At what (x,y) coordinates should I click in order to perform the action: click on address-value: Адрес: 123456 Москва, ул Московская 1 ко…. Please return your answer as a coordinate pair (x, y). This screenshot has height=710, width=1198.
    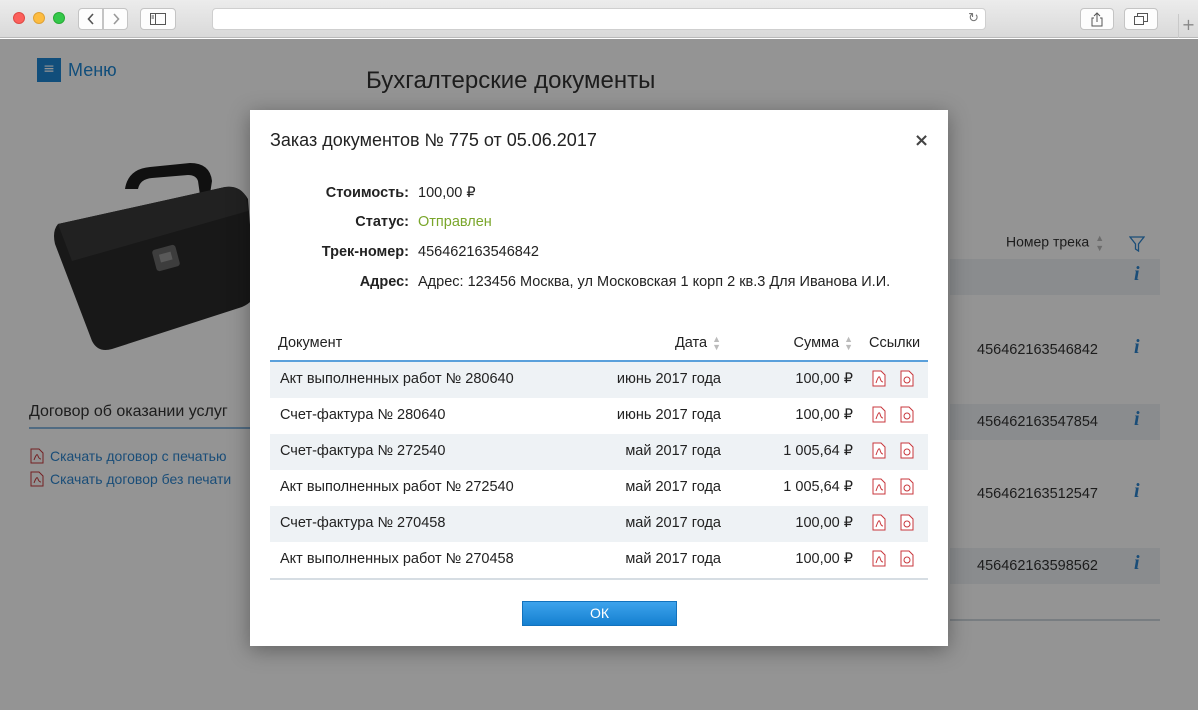
    Looking at the image, I should click on (654, 282).